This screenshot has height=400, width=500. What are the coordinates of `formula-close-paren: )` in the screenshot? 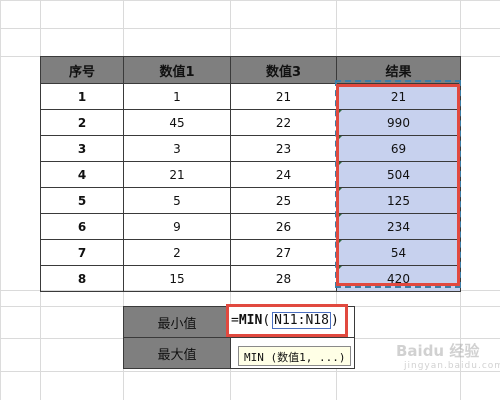 It's located at (334, 320).